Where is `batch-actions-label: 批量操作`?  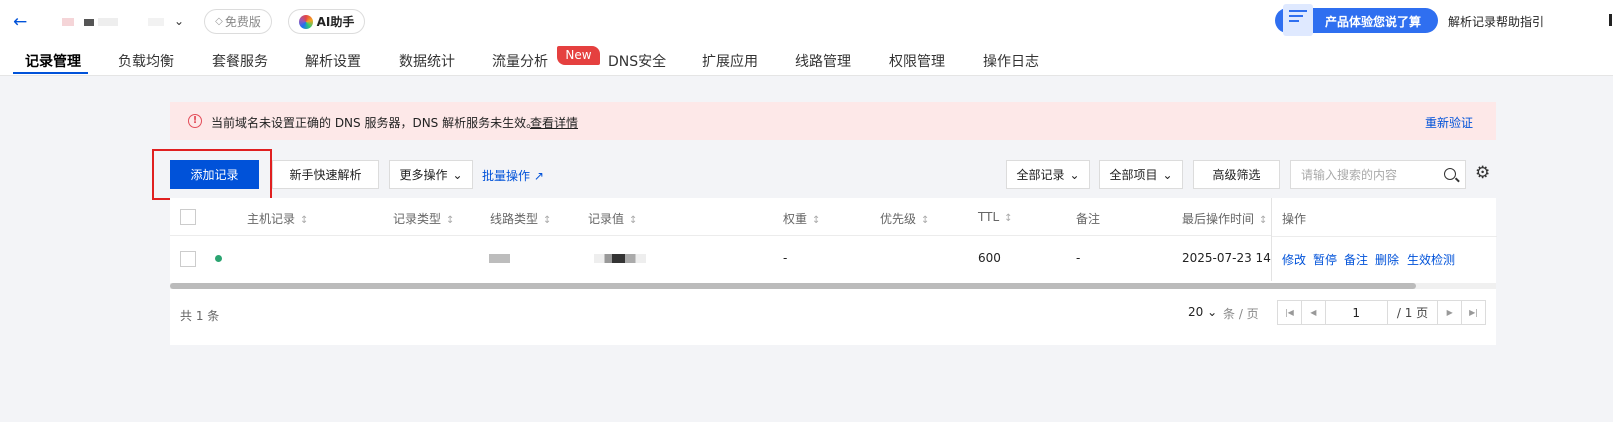 batch-actions-label: 批量操作 is located at coordinates (506, 176).